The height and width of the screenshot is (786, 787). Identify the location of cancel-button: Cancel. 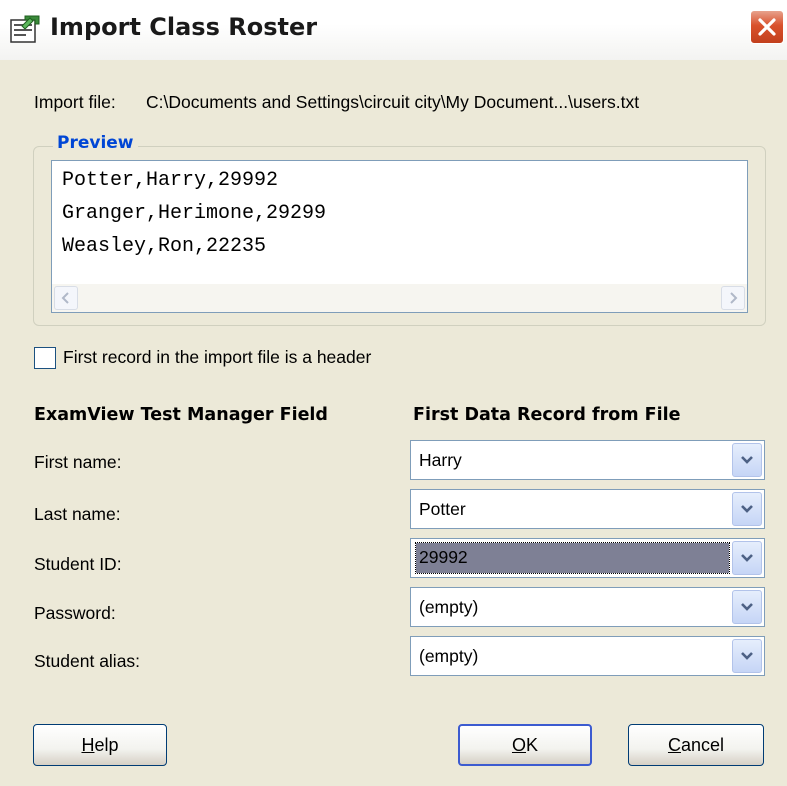
(696, 745).